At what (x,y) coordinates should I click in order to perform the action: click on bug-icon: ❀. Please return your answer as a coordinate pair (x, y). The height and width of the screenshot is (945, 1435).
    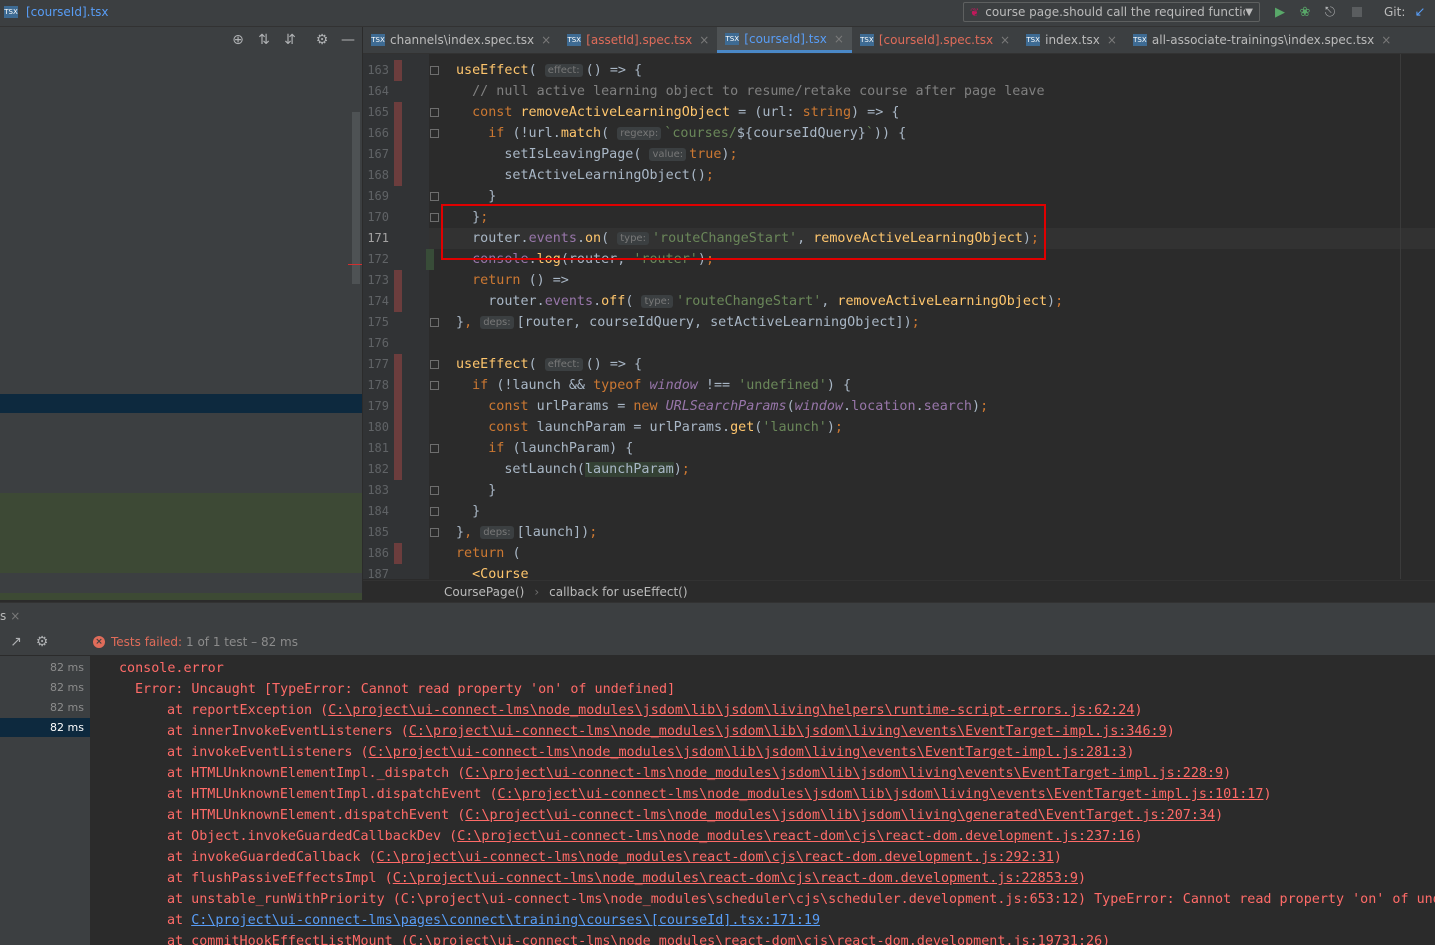
    Looking at the image, I should click on (1305, 12).